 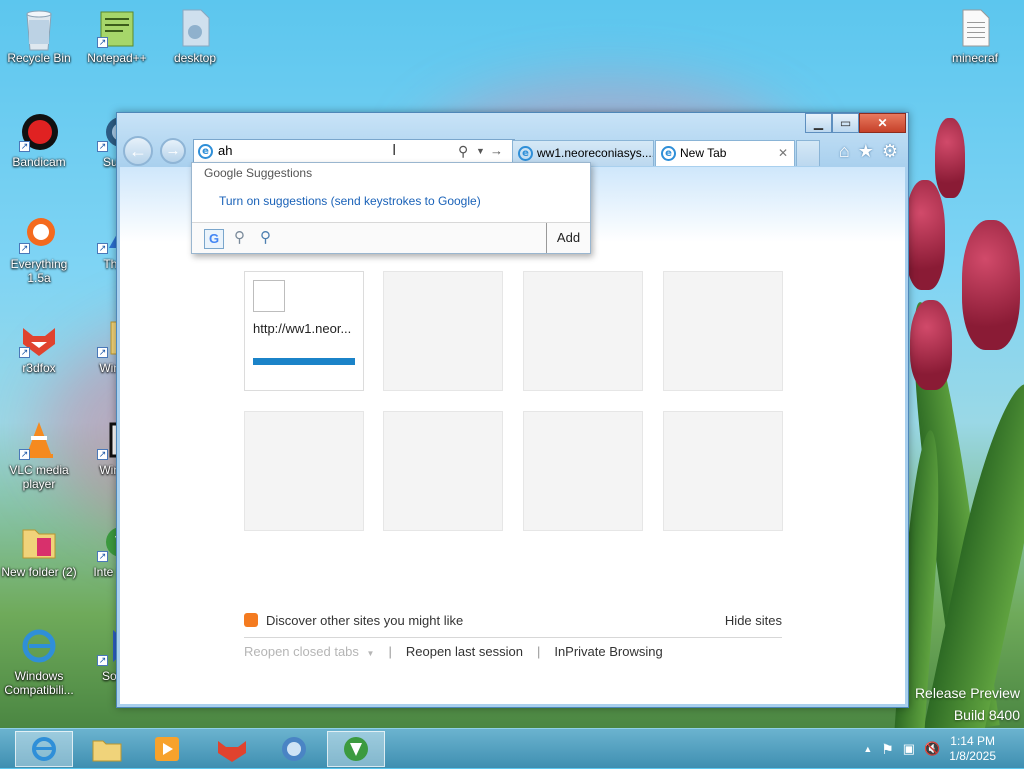 I want to click on add-search-provider-button: Add, so click(x=568, y=238).